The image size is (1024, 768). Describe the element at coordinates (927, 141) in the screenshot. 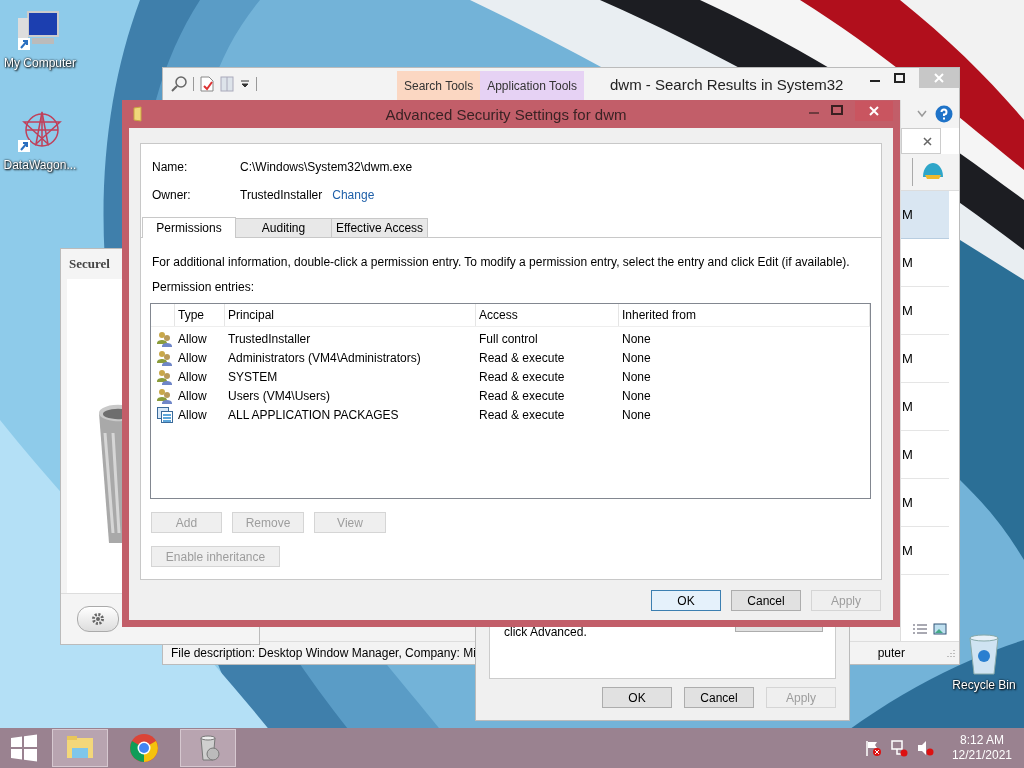

I see `clear-icon` at that location.